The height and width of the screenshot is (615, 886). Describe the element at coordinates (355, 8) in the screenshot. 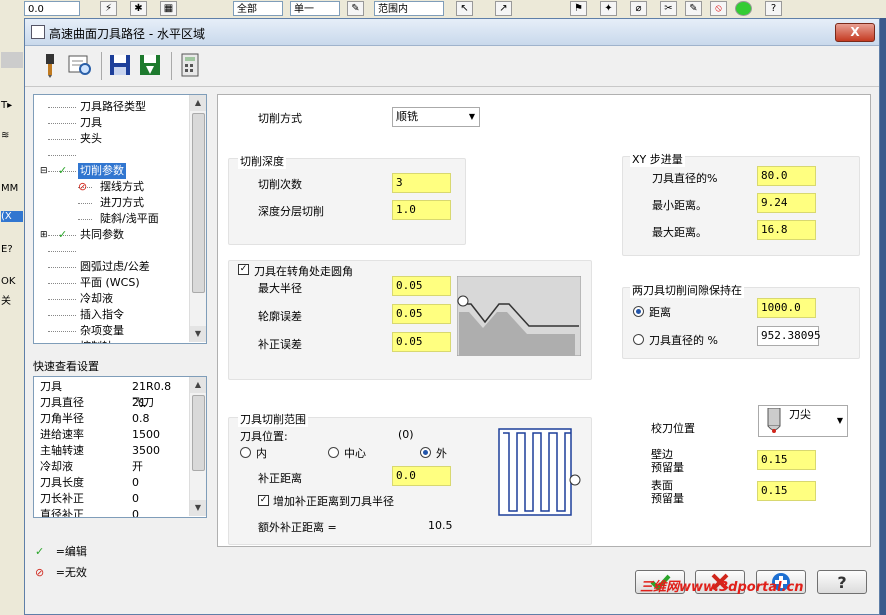

I see `bg-cursor-icon: ✎` at that location.